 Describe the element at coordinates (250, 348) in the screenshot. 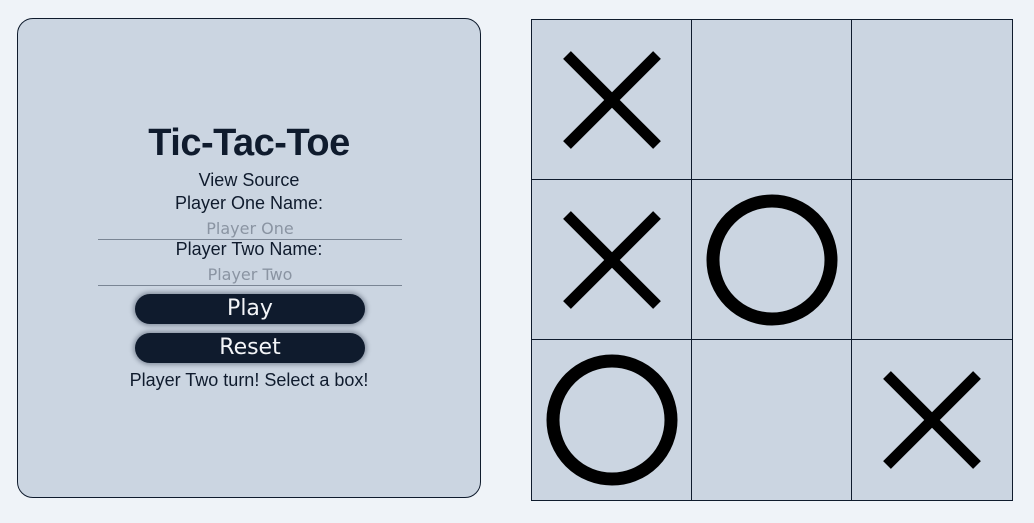

I see `reset-button: Reset` at that location.